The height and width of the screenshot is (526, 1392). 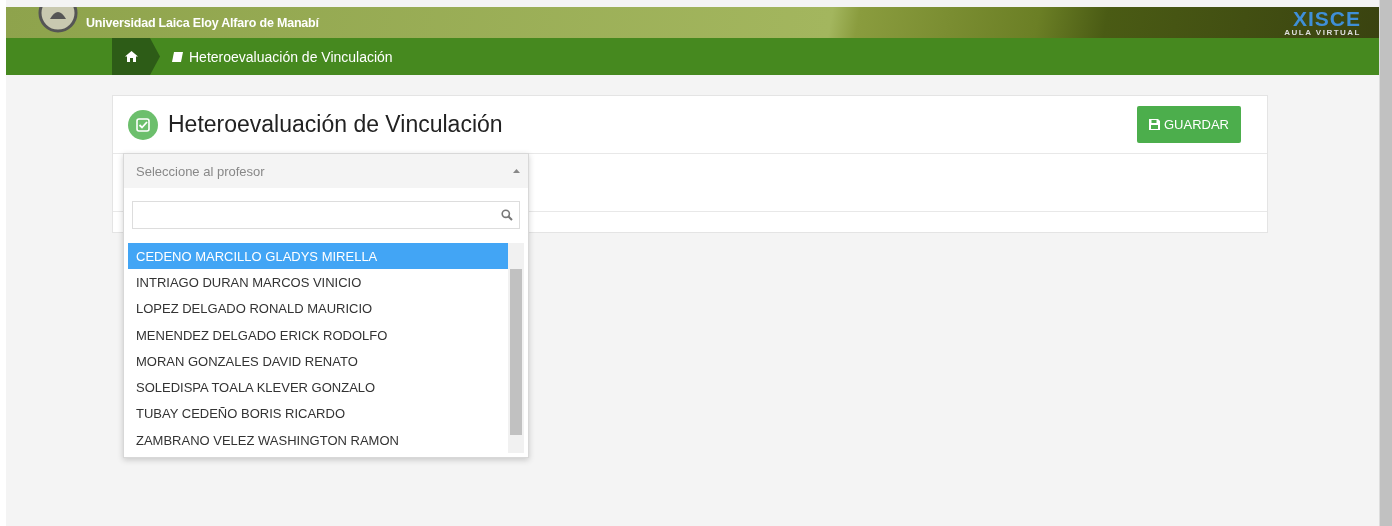 I want to click on university-name: Universidad Laica Eloy Alfaro de Manabí, so click(x=202, y=22).